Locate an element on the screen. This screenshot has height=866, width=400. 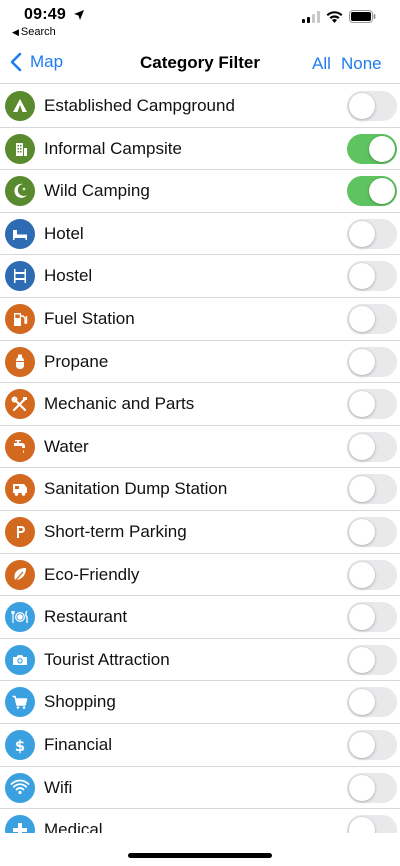
cellular-signal-icon is located at coordinates (311, 19).